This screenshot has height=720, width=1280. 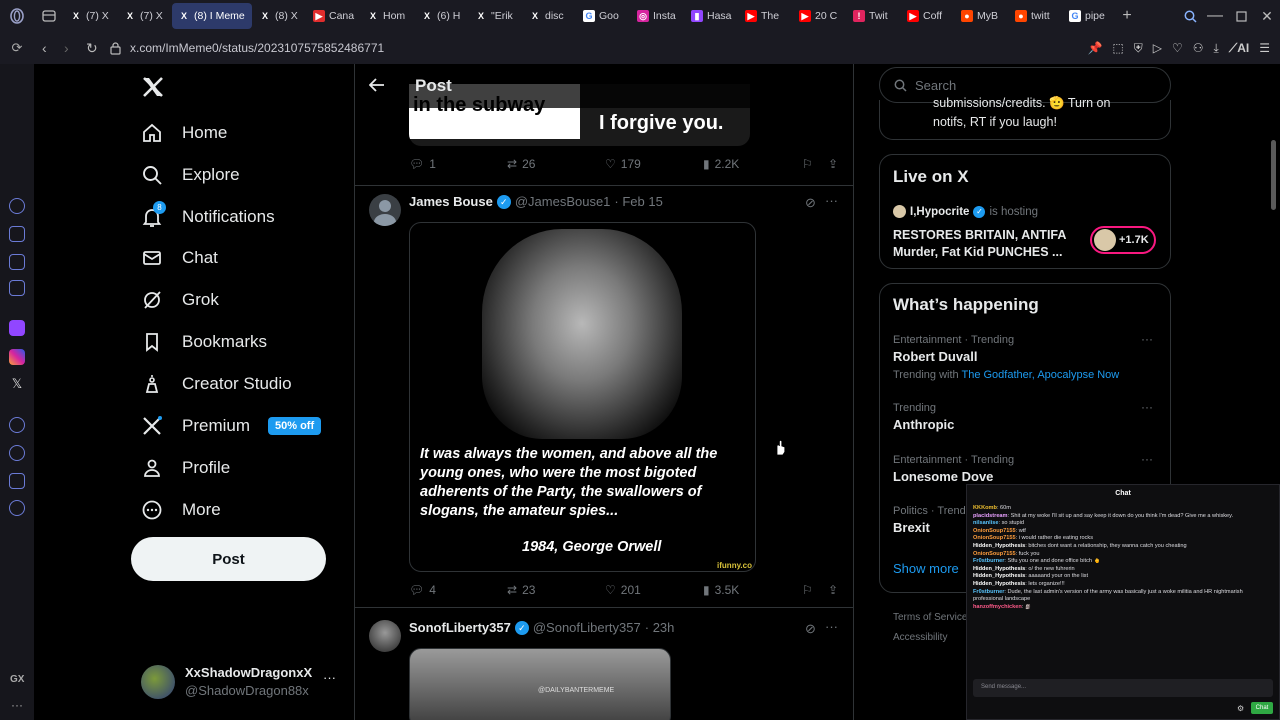 I want to click on settings-icon, so click(x=17, y=508).